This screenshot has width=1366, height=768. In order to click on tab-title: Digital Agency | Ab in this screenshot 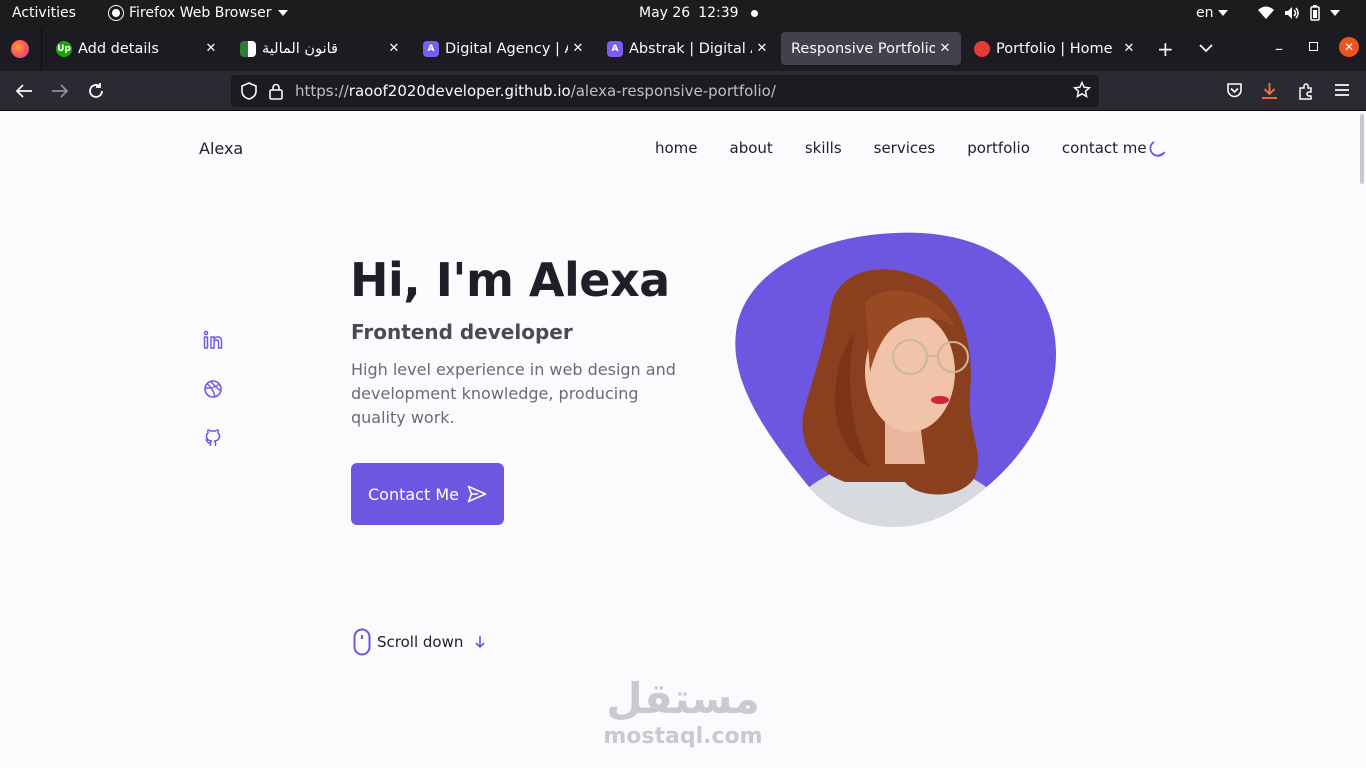, I will do `click(506, 48)`.